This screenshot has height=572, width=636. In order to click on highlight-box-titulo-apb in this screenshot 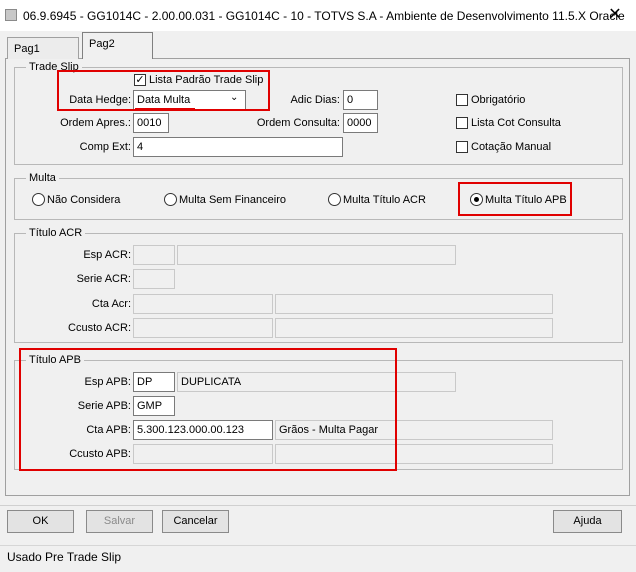, I will do `click(208, 409)`.